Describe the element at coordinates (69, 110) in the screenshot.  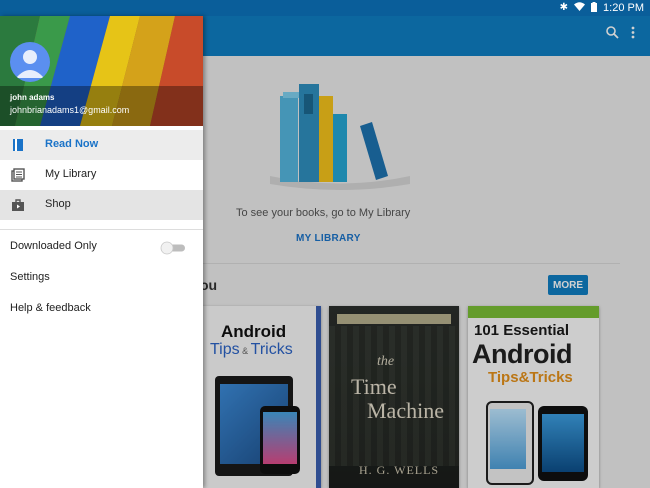
I see `user-email: johnbrianadams1@gmail.com` at that location.